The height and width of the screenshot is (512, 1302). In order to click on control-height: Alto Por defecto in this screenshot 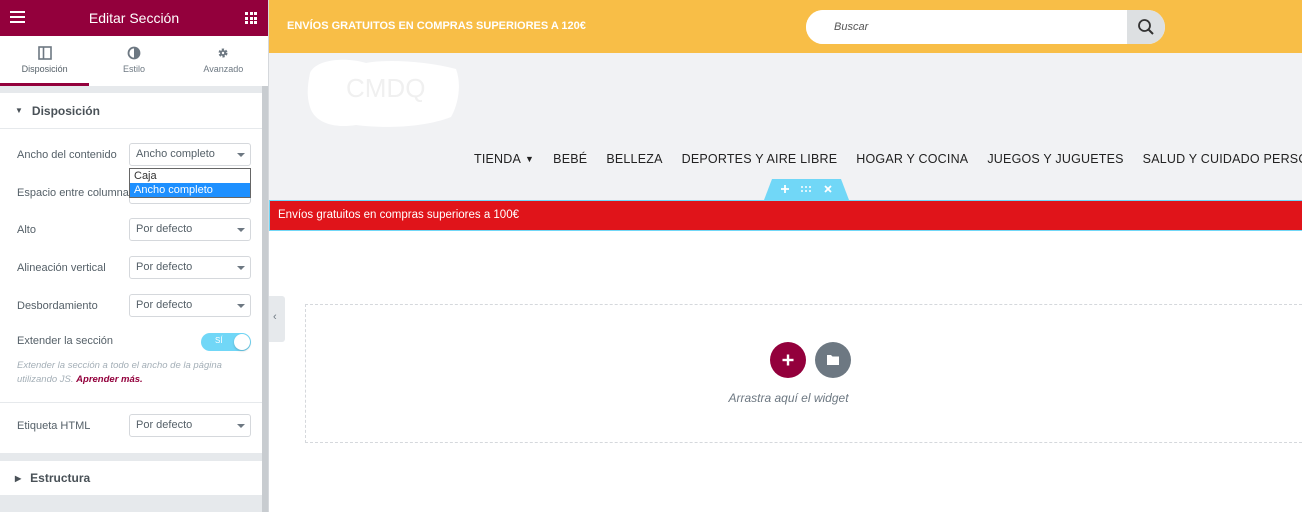, I will do `click(134, 230)`.